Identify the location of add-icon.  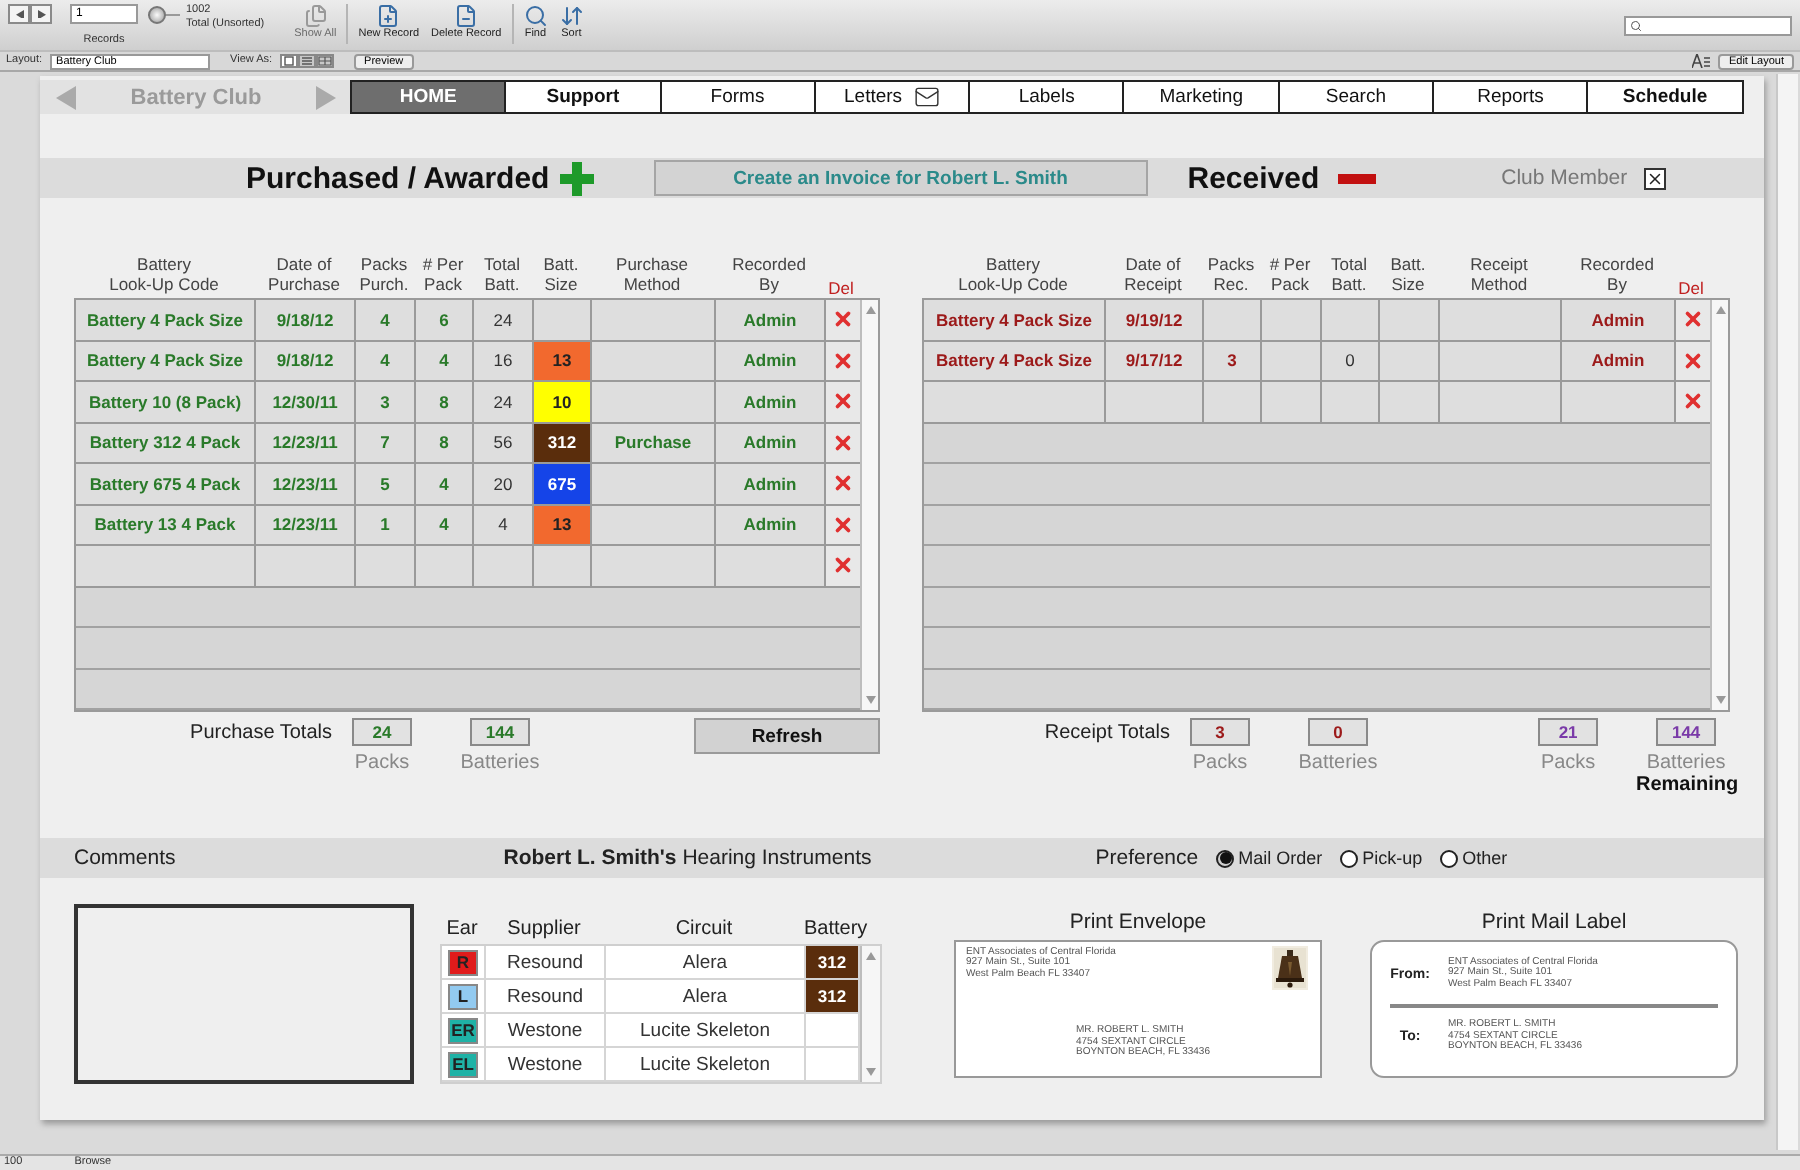
(576, 178).